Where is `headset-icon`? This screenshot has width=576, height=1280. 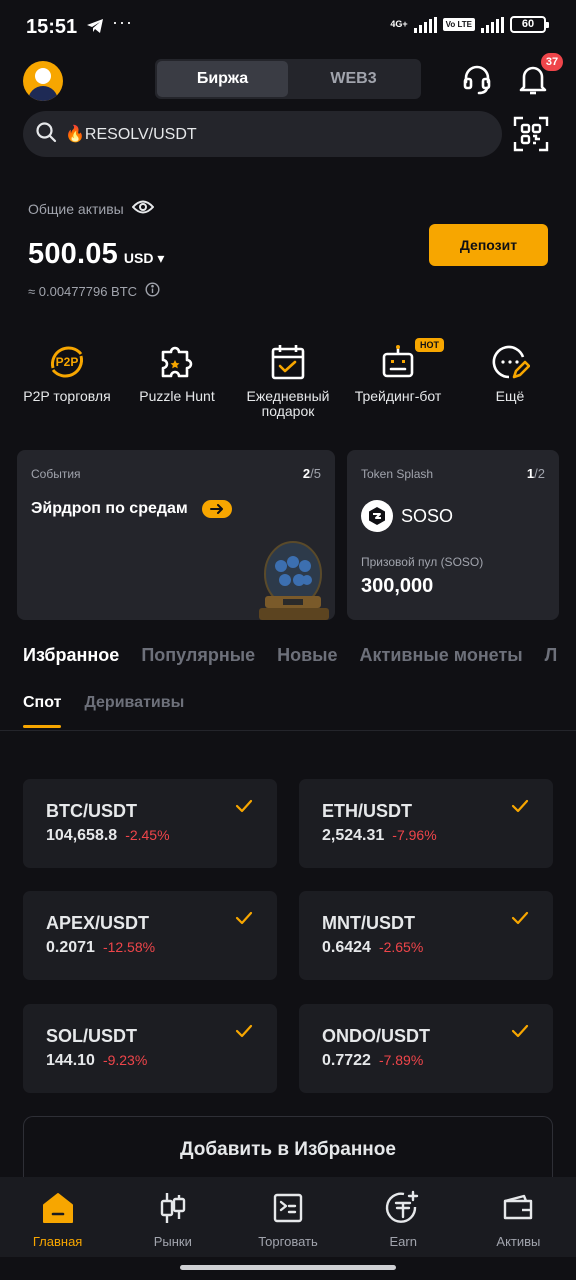 headset-icon is located at coordinates (477, 79).